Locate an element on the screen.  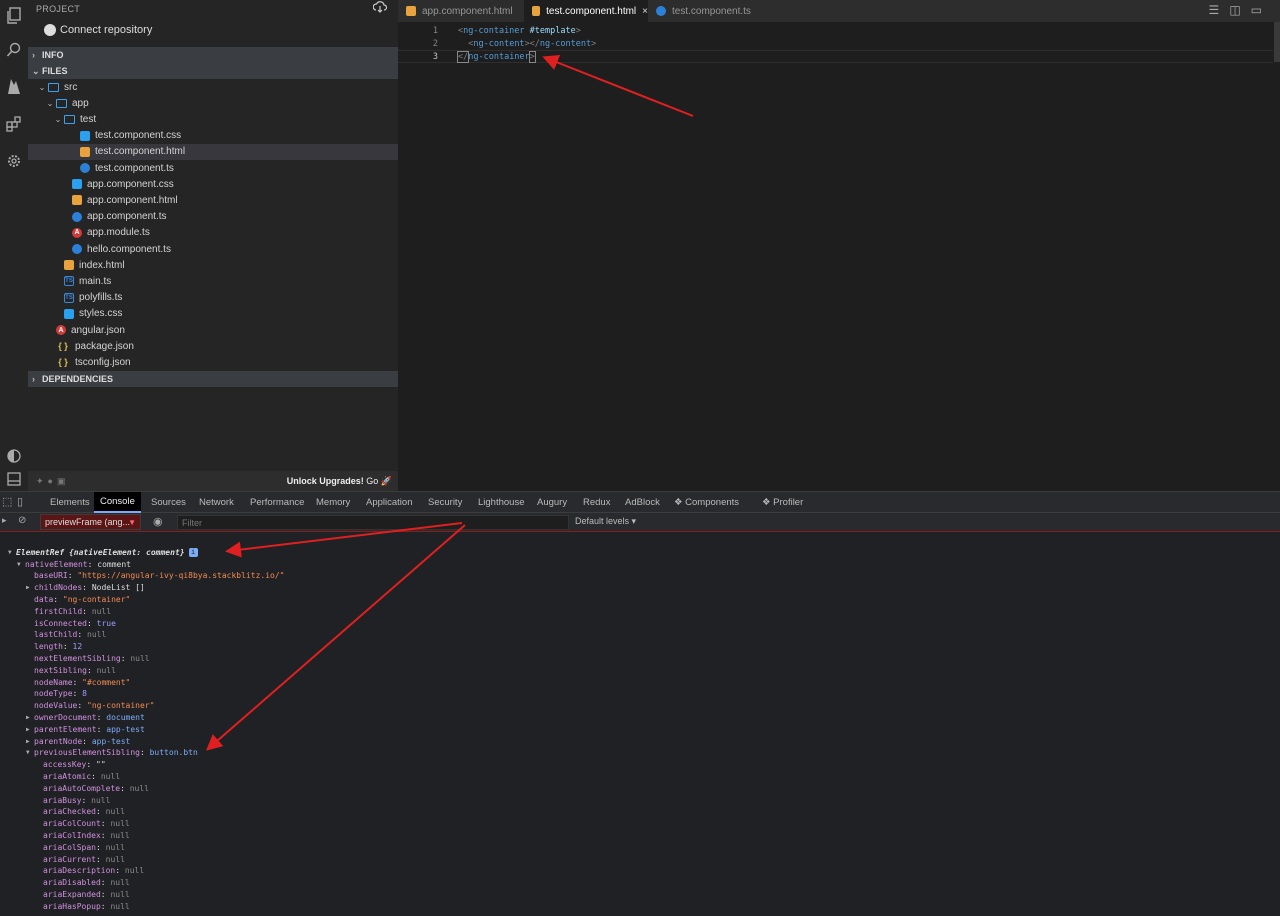
tree-item: styles.css is located at coordinates (213, 314).